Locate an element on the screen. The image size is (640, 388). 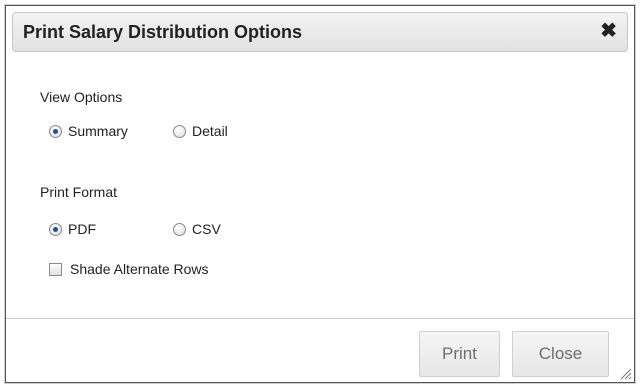
radio-detail: Detail is located at coordinates (200, 131).